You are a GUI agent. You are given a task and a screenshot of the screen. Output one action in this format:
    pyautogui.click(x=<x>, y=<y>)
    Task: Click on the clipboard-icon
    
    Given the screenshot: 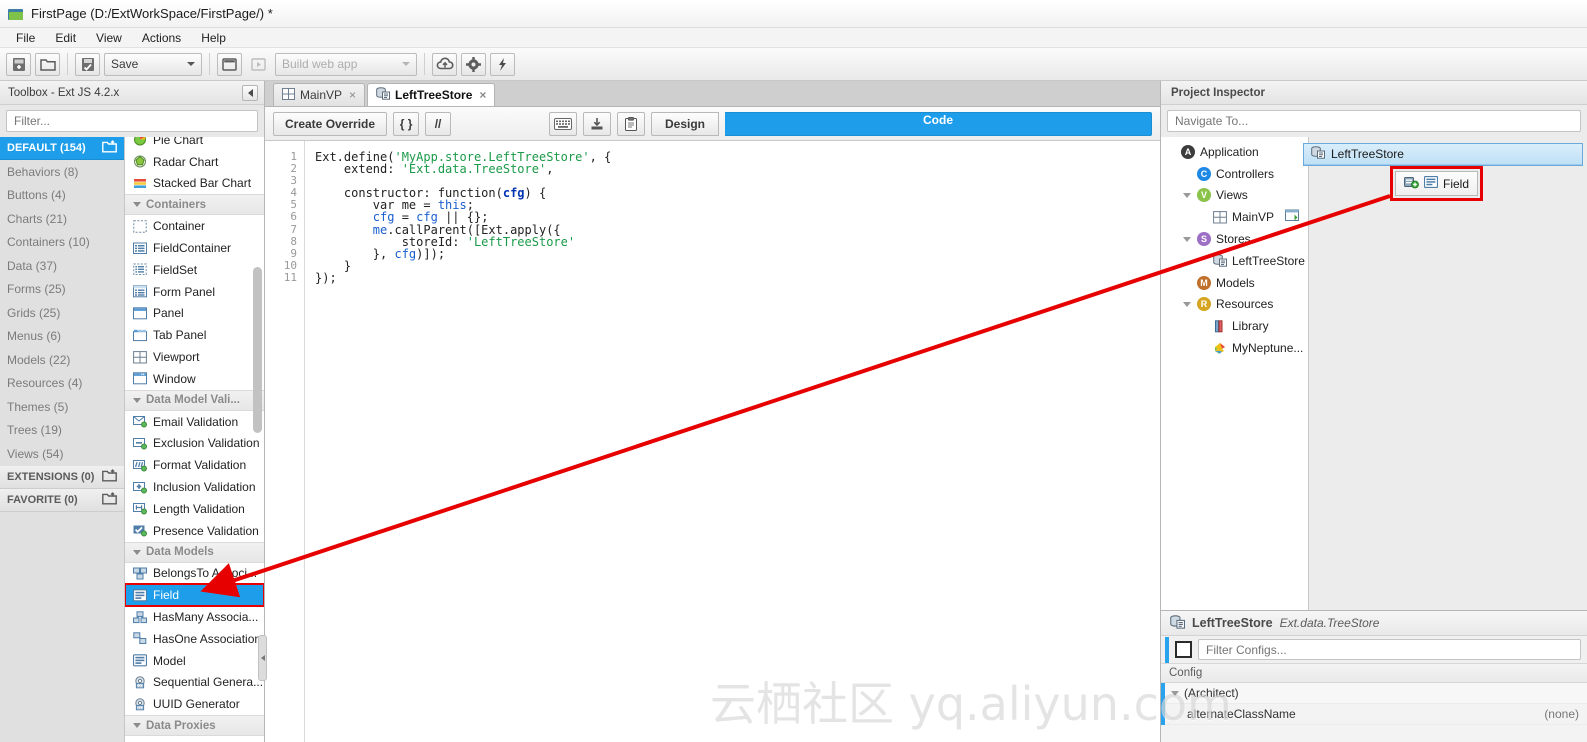 What is the action you would take?
    pyautogui.click(x=630, y=123)
    